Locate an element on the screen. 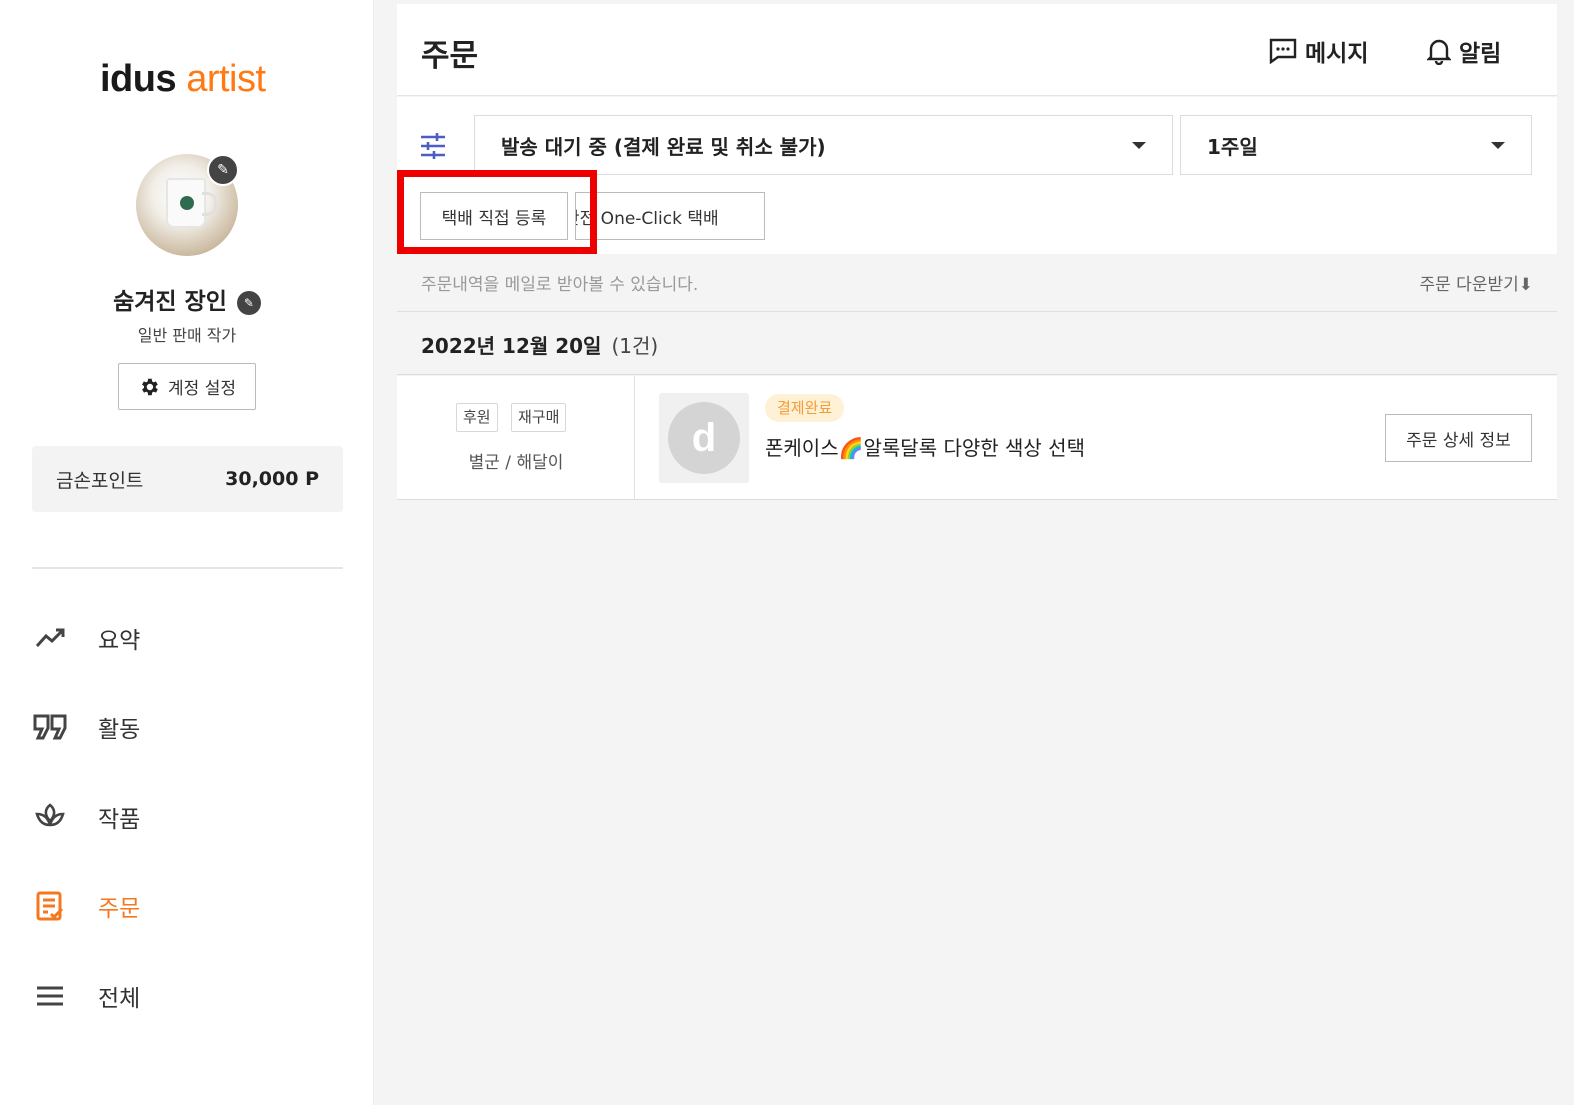 This screenshot has height=1105, width=1574. logo-text-artist: artist is located at coordinates (226, 79).